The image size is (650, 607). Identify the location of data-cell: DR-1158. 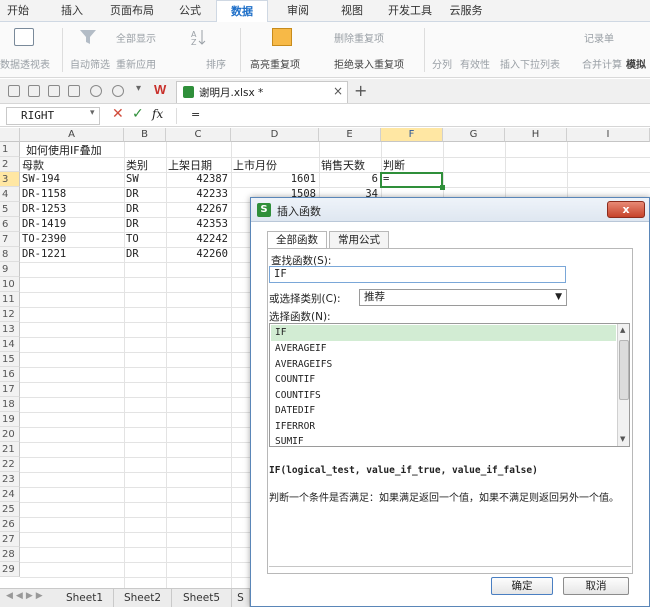
(72, 194).